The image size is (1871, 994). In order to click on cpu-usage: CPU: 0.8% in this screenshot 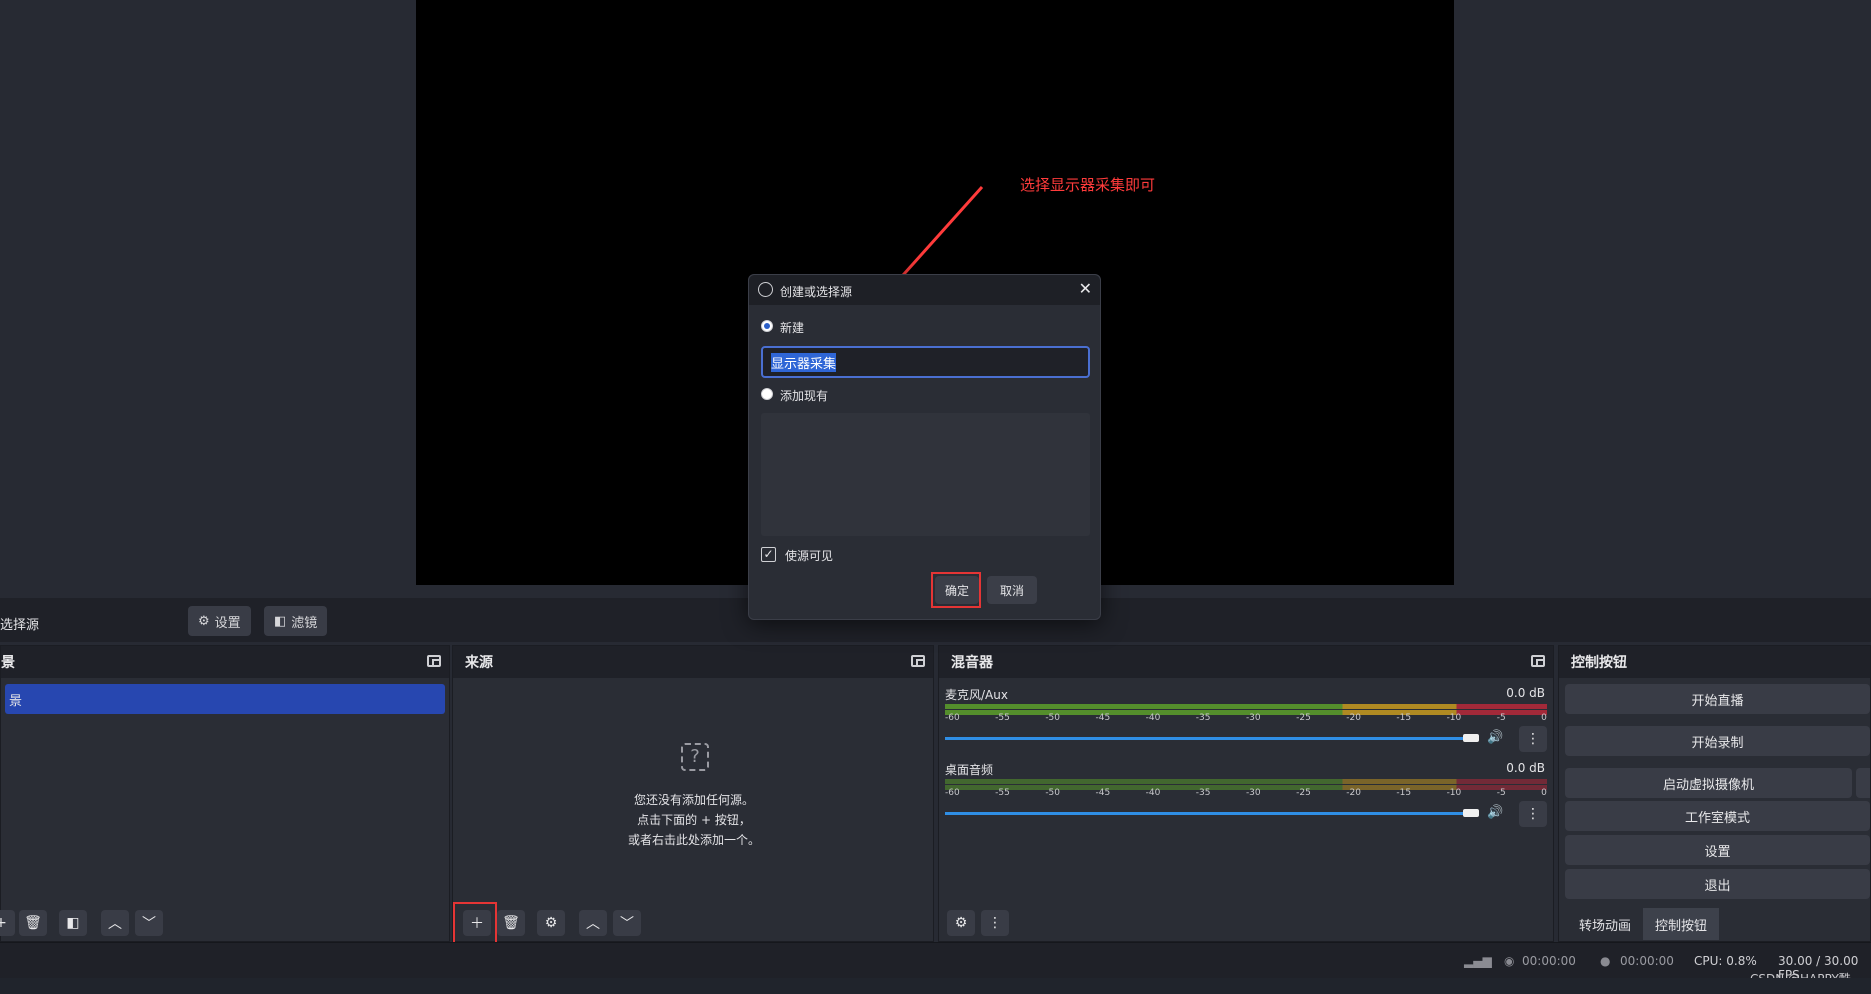, I will do `click(1725, 961)`.